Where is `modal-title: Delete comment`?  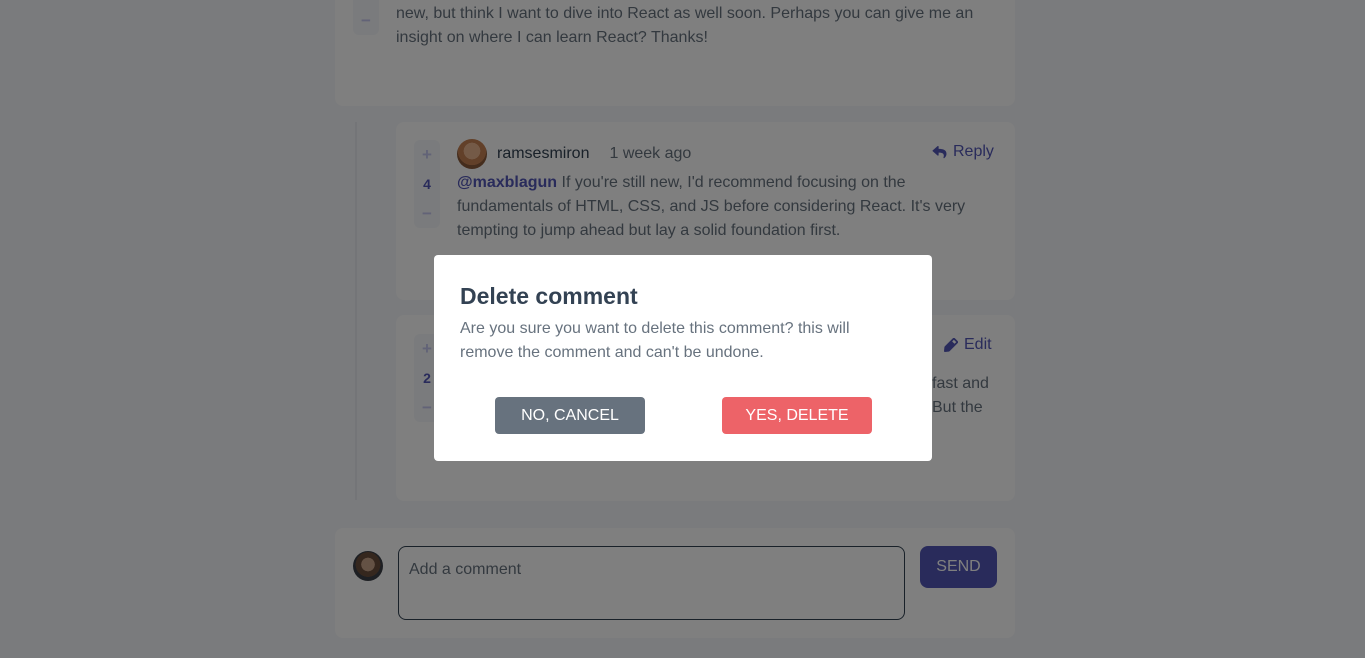 modal-title: Delete comment is located at coordinates (549, 296).